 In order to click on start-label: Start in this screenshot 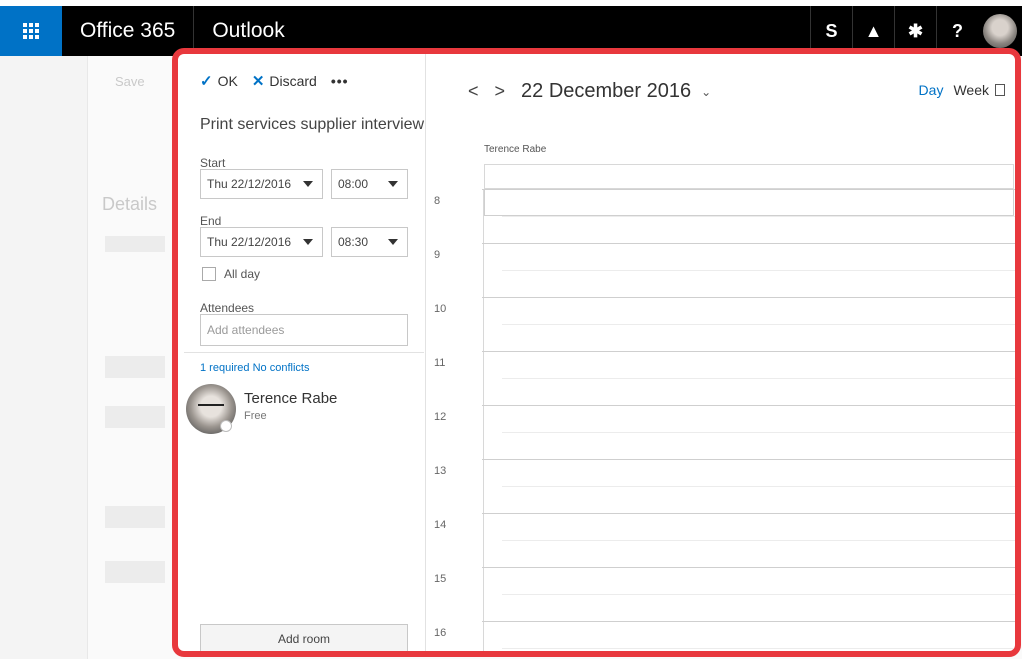, I will do `click(213, 163)`.